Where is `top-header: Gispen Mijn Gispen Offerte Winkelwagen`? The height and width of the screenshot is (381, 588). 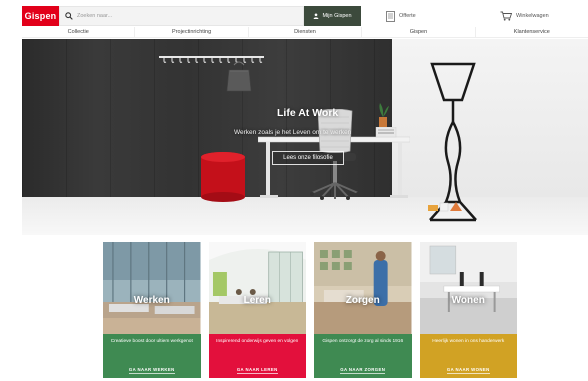 top-header: Gispen Mijn Gispen Offerte Winkelwagen is located at coordinates (305, 16).